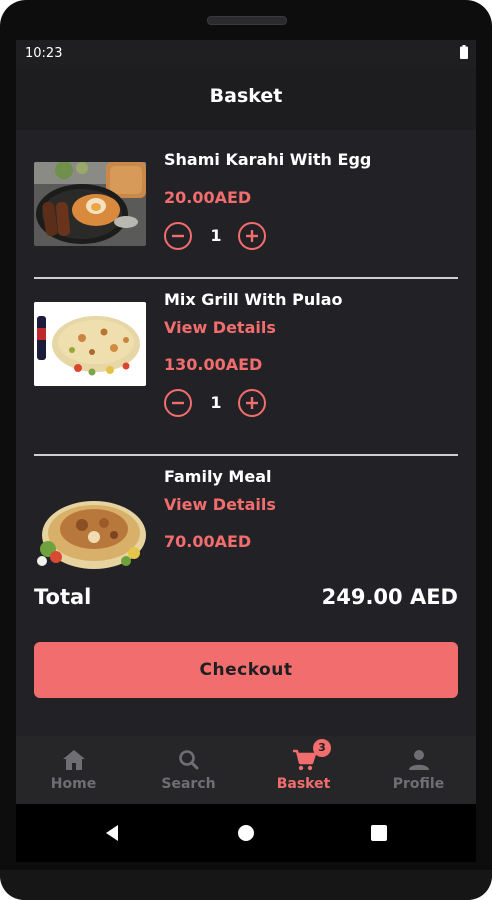 Image resolution: width=492 pixels, height=900 pixels. I want to click on cart-count-badge: 3, so click(322, 748).